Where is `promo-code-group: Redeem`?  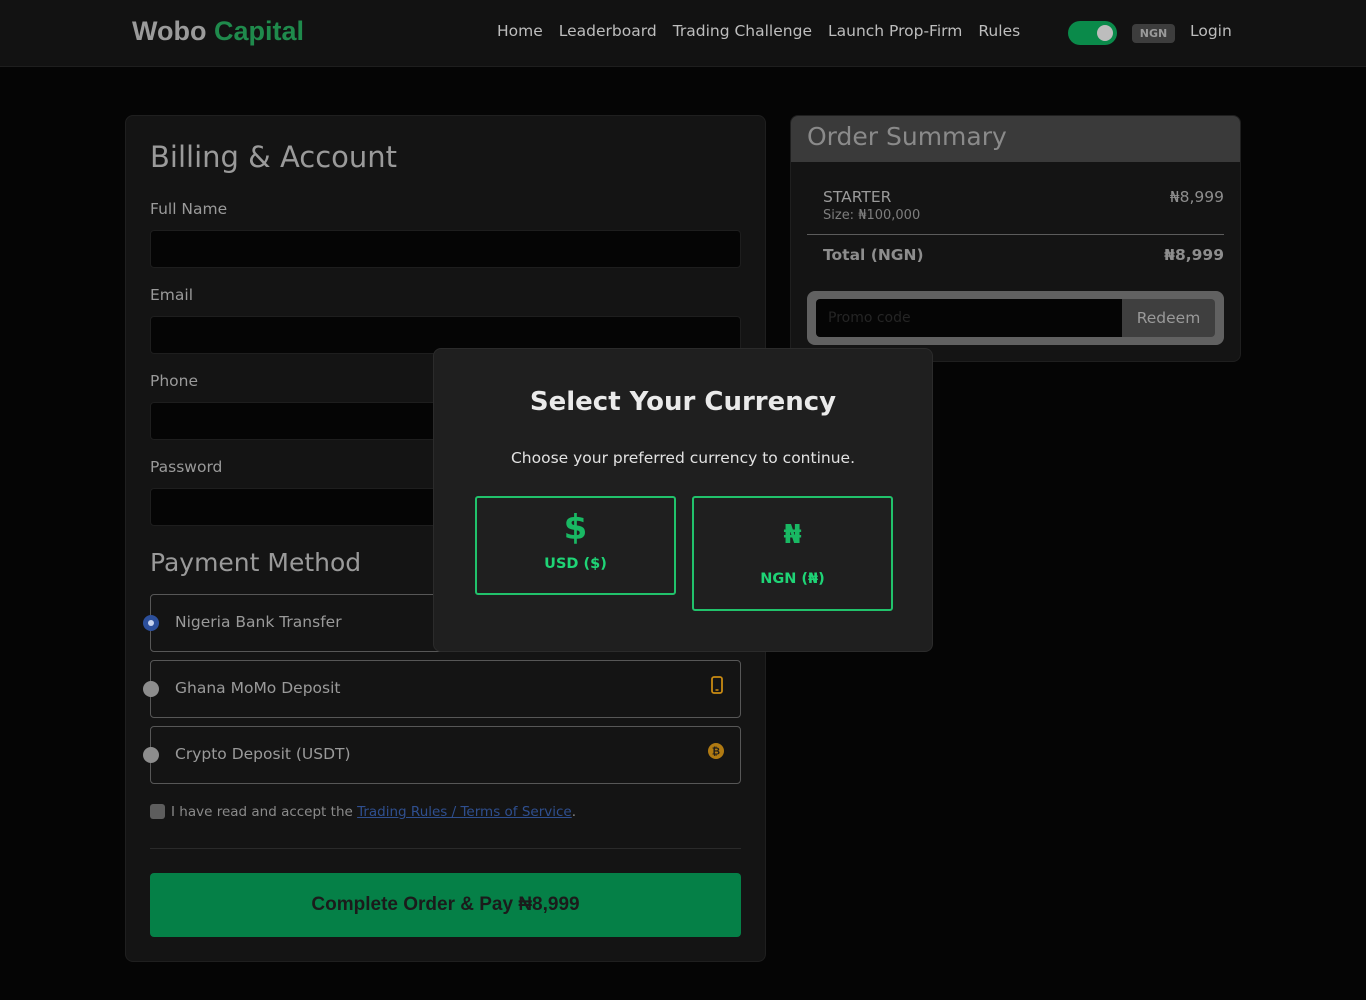 promo-code-group: Redeem is located at coordinates (1015, 318).